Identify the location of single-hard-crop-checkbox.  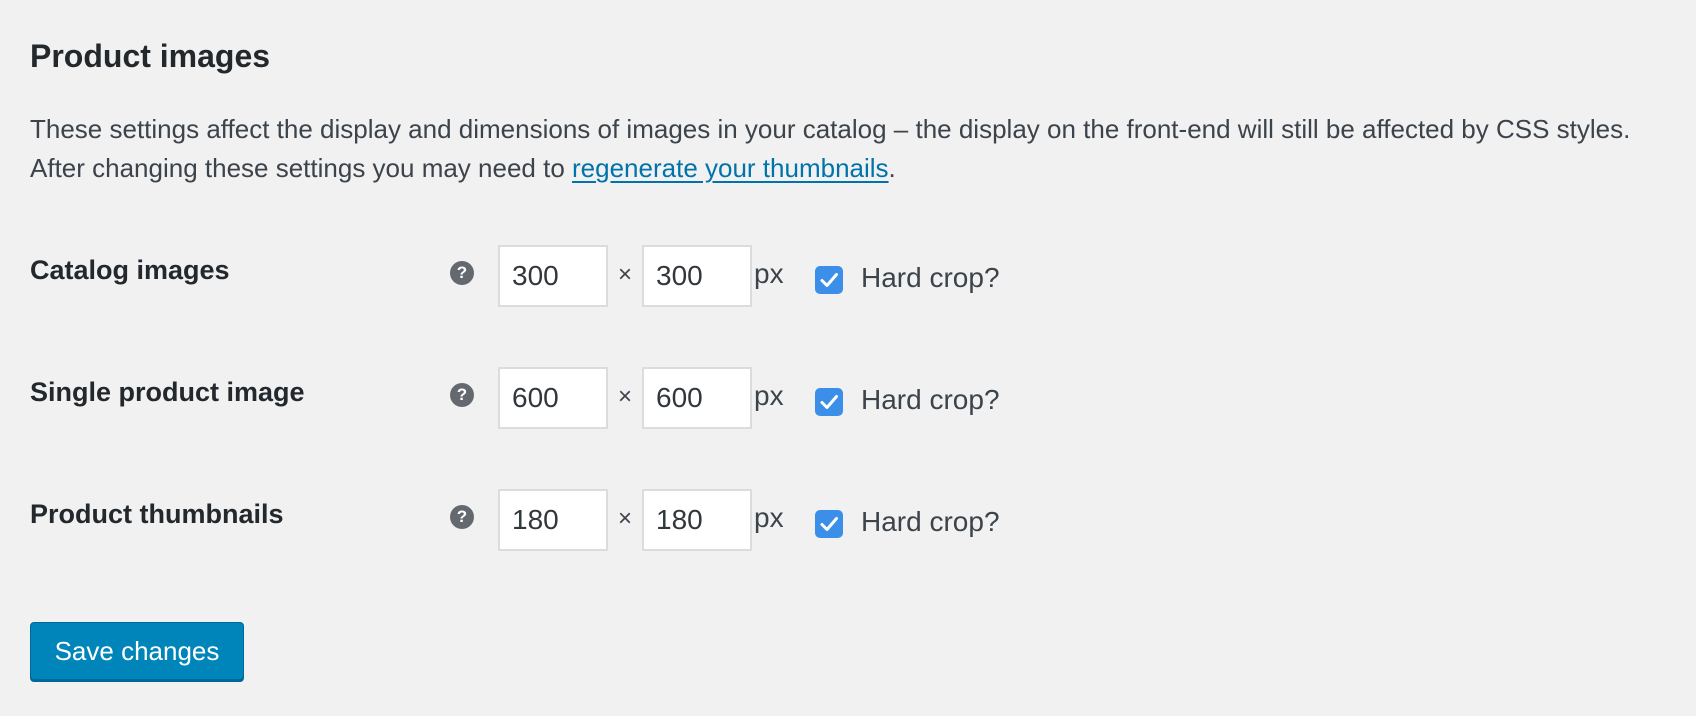
(829, 402).